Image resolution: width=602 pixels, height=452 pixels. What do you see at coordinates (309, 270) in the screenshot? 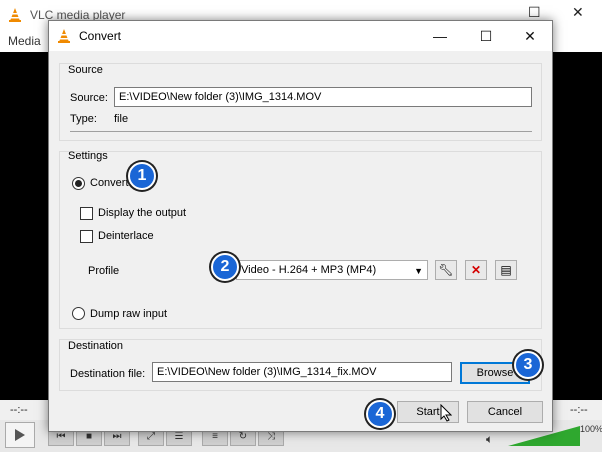
I see `profile-value: Video - H.264 + MP3 (MP4)` at bounding box center [309, 270].